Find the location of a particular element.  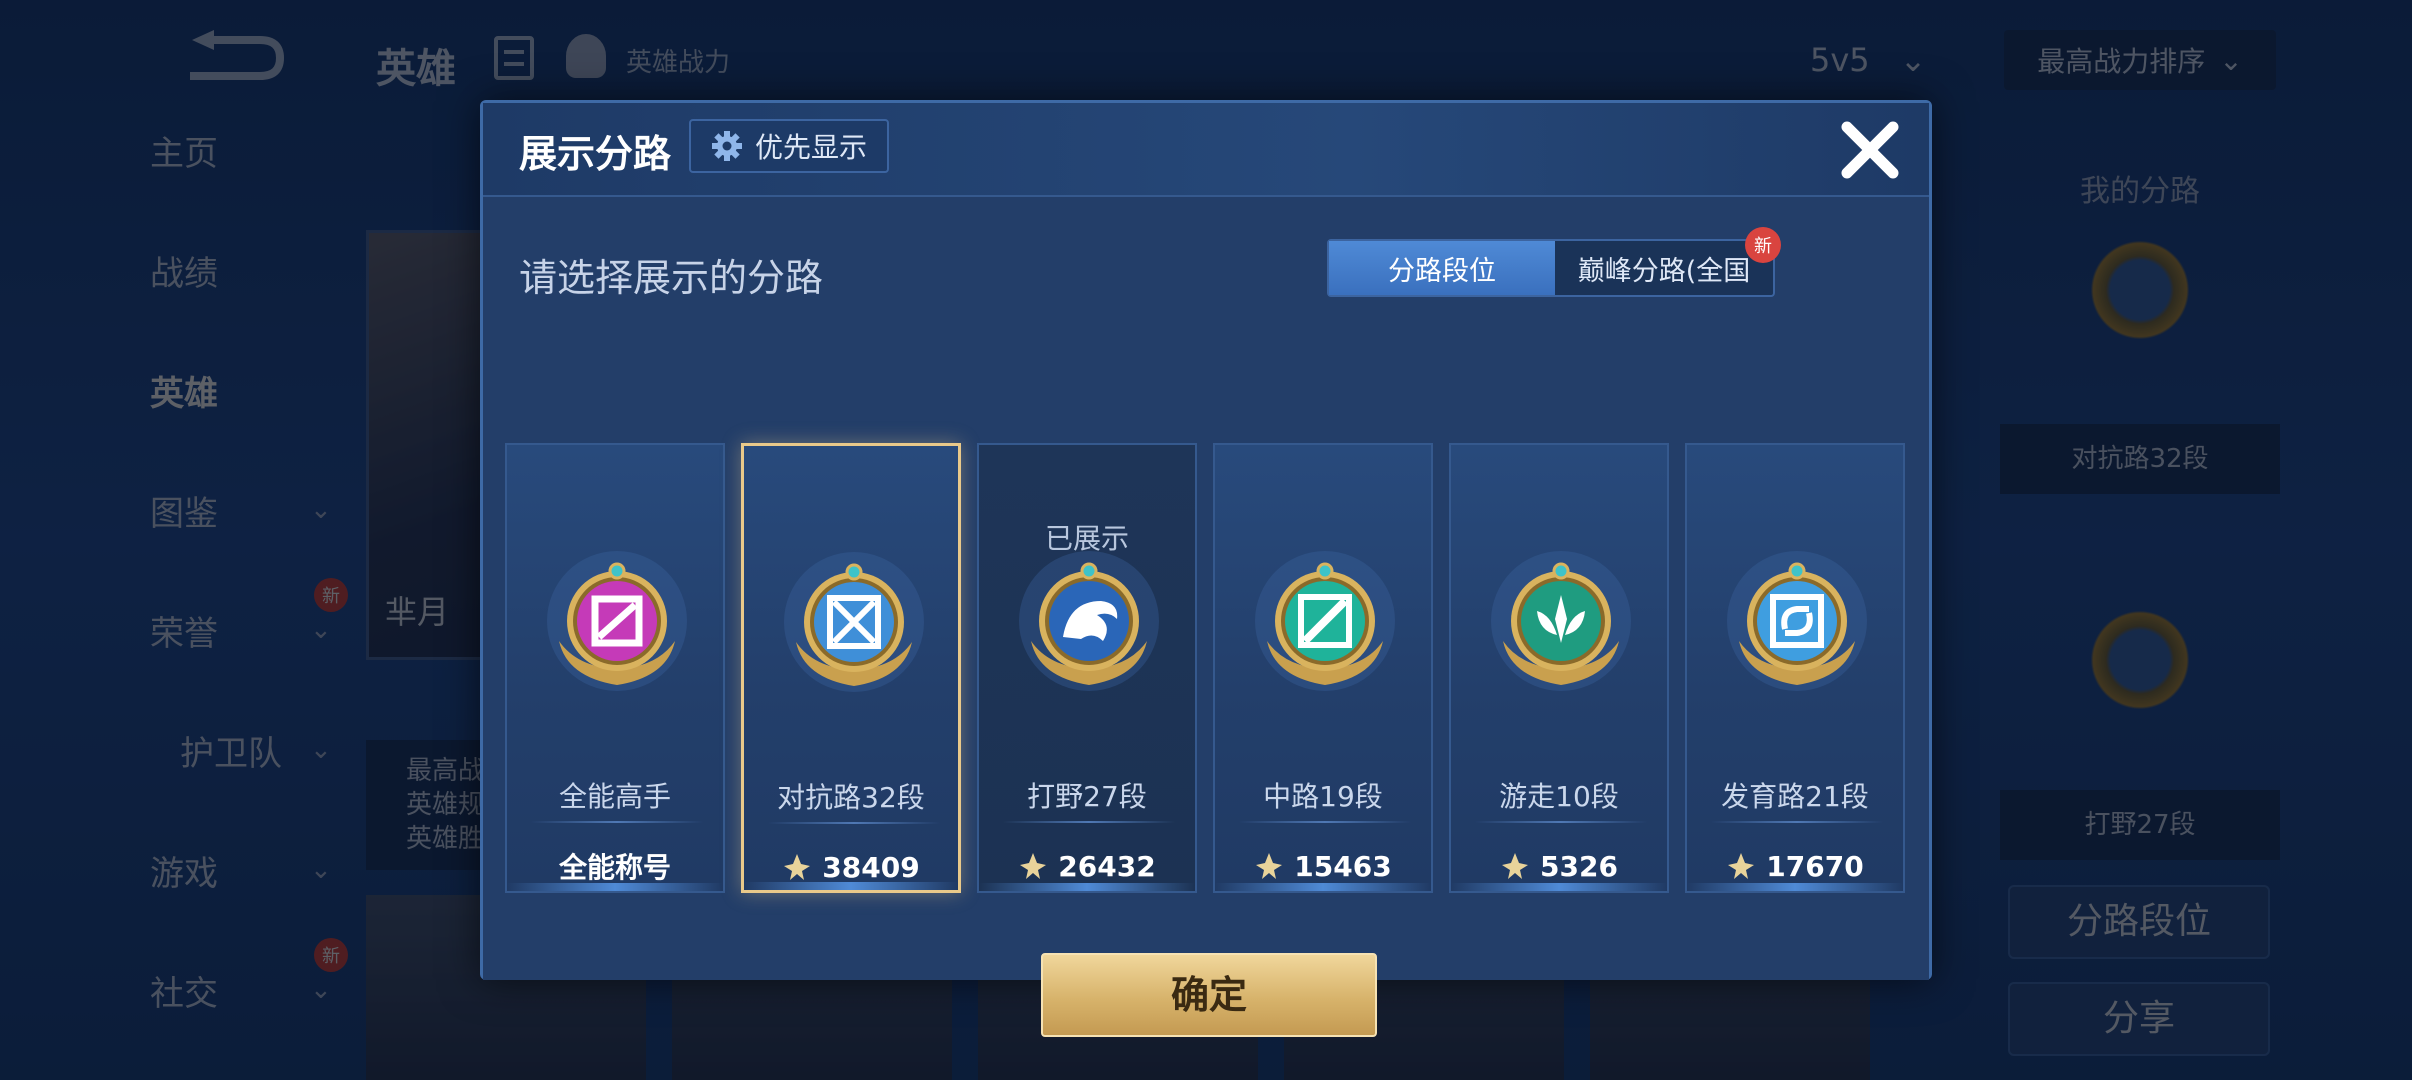

title-label: 全能称号 is located at coordinates (614, 867).